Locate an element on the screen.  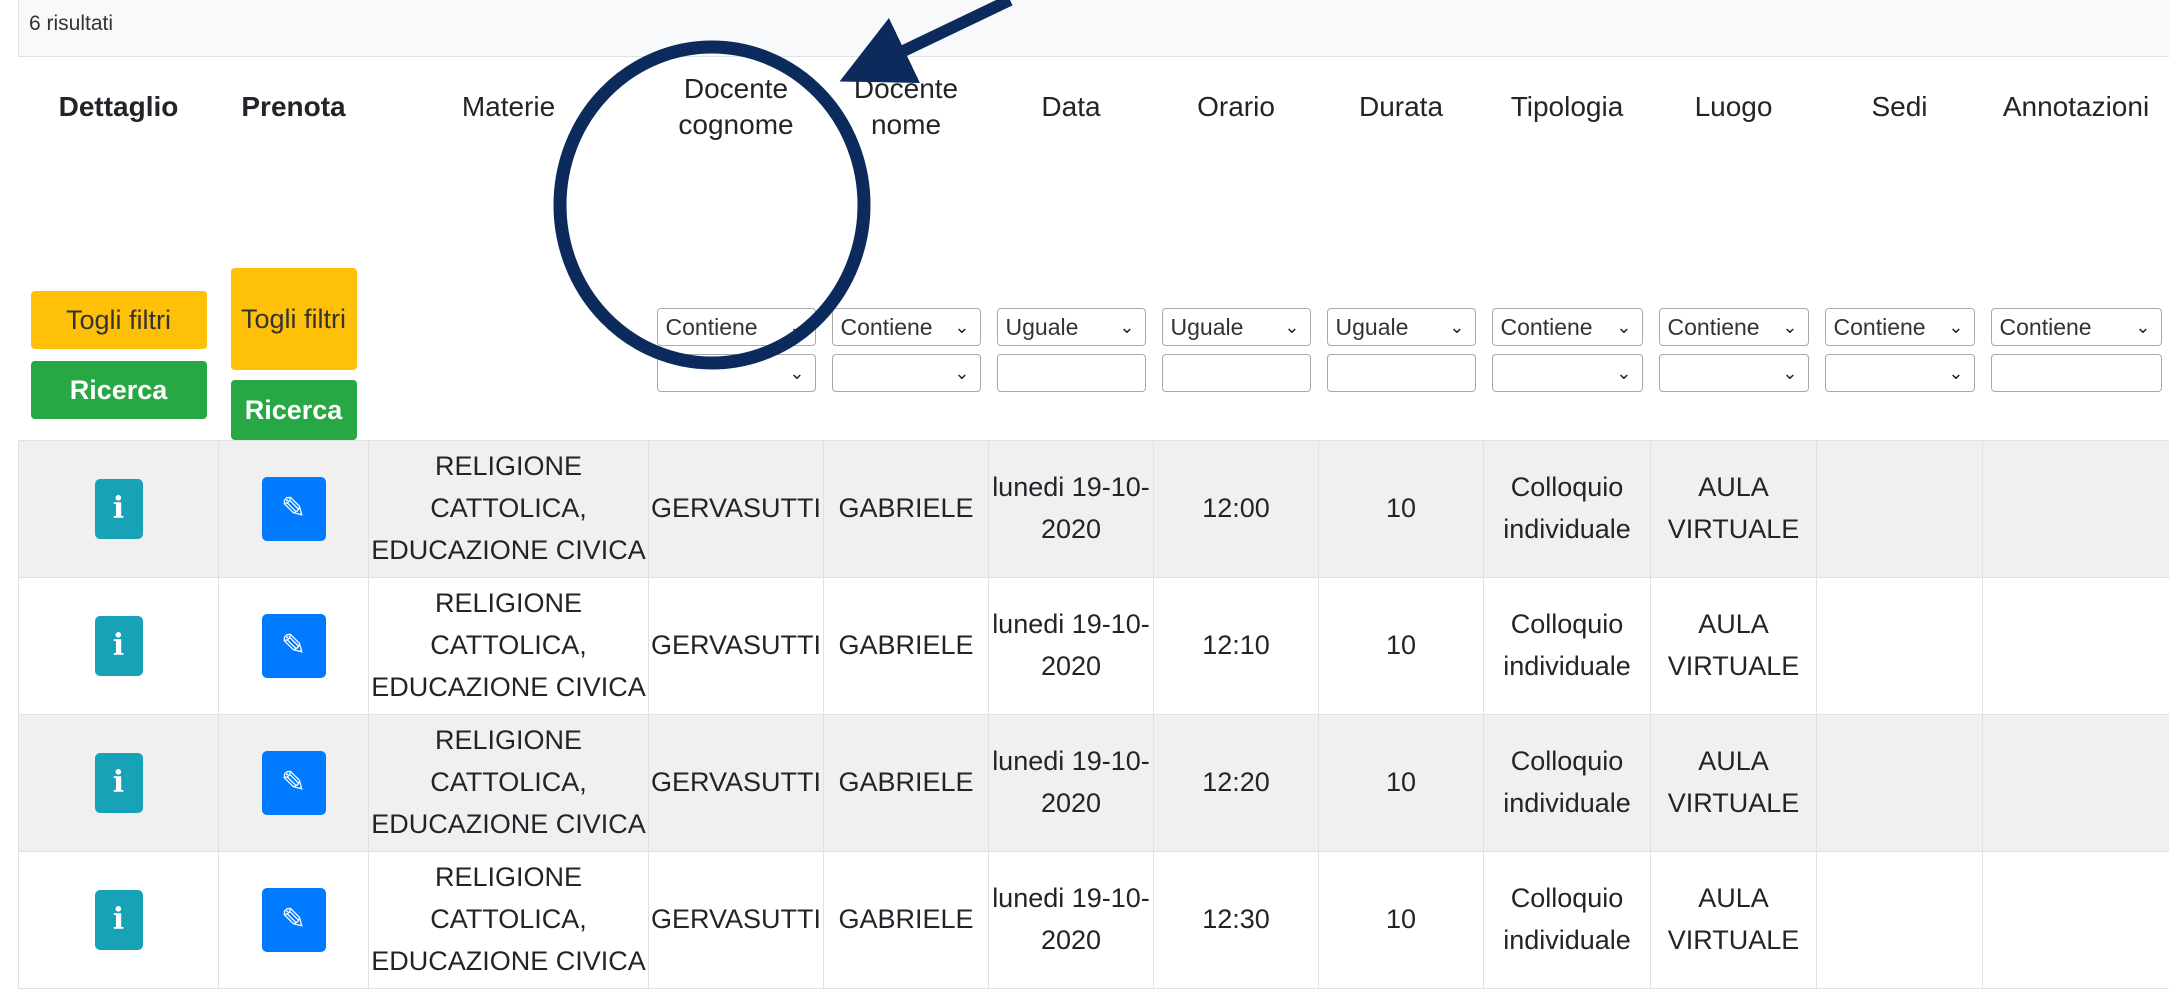
header-sedi: Sedi is located at coordinates (1900, 107).